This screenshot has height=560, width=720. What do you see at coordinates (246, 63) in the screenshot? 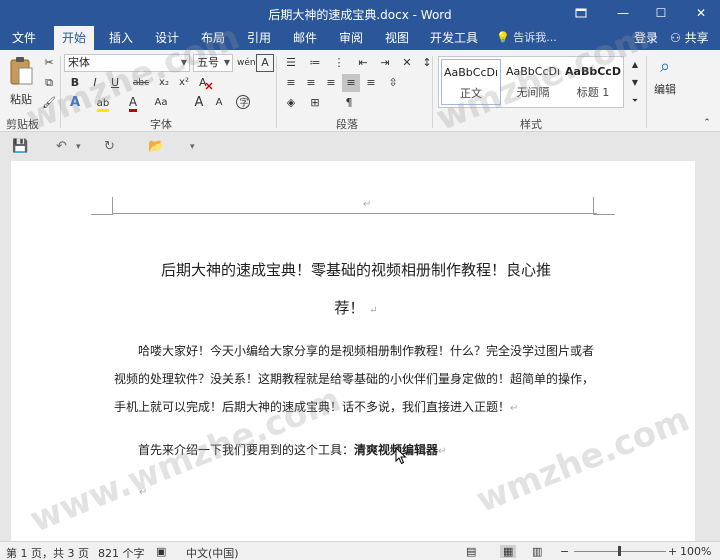
I see `phonetic-guide-icon: wén` at bounding box center [246, 63].